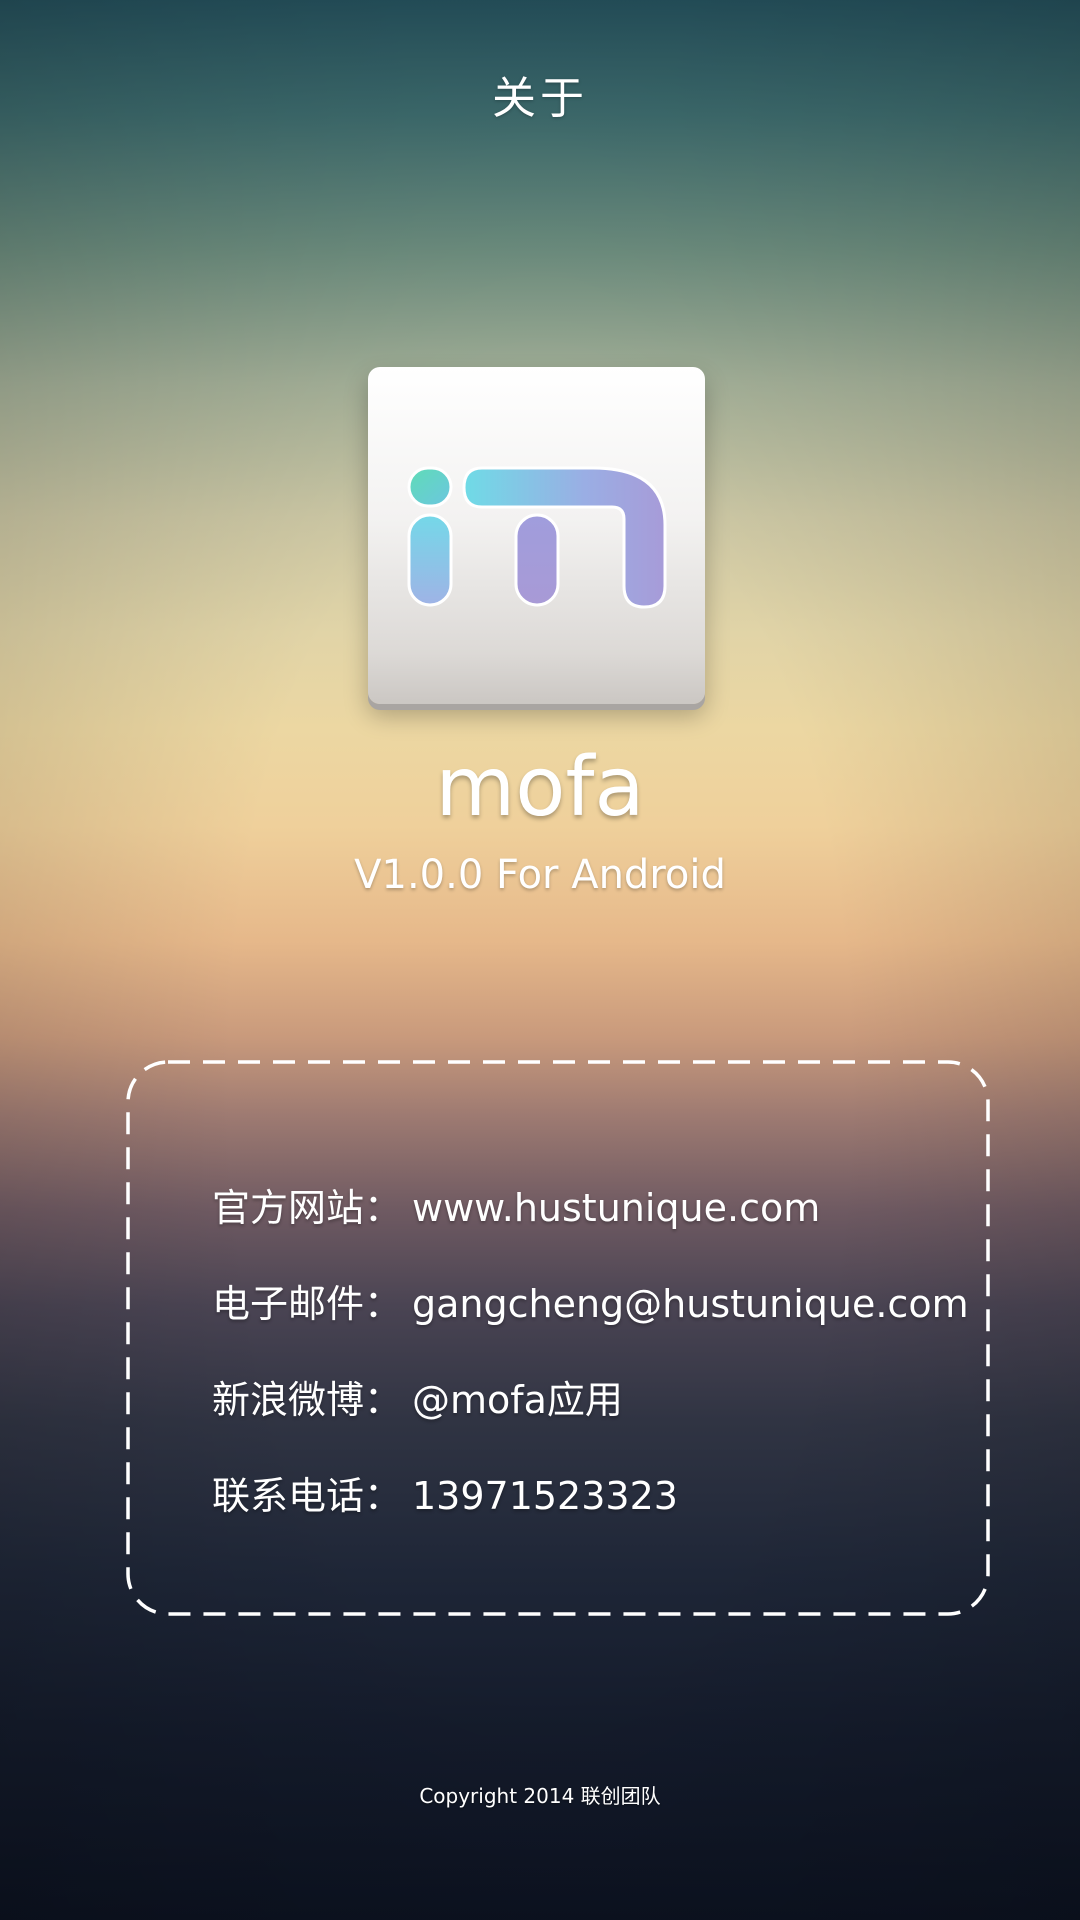 The width and height of the screenshot is (1080, 1920). I want to click on website-link: www.hustunique.com, so click(616, 1208).